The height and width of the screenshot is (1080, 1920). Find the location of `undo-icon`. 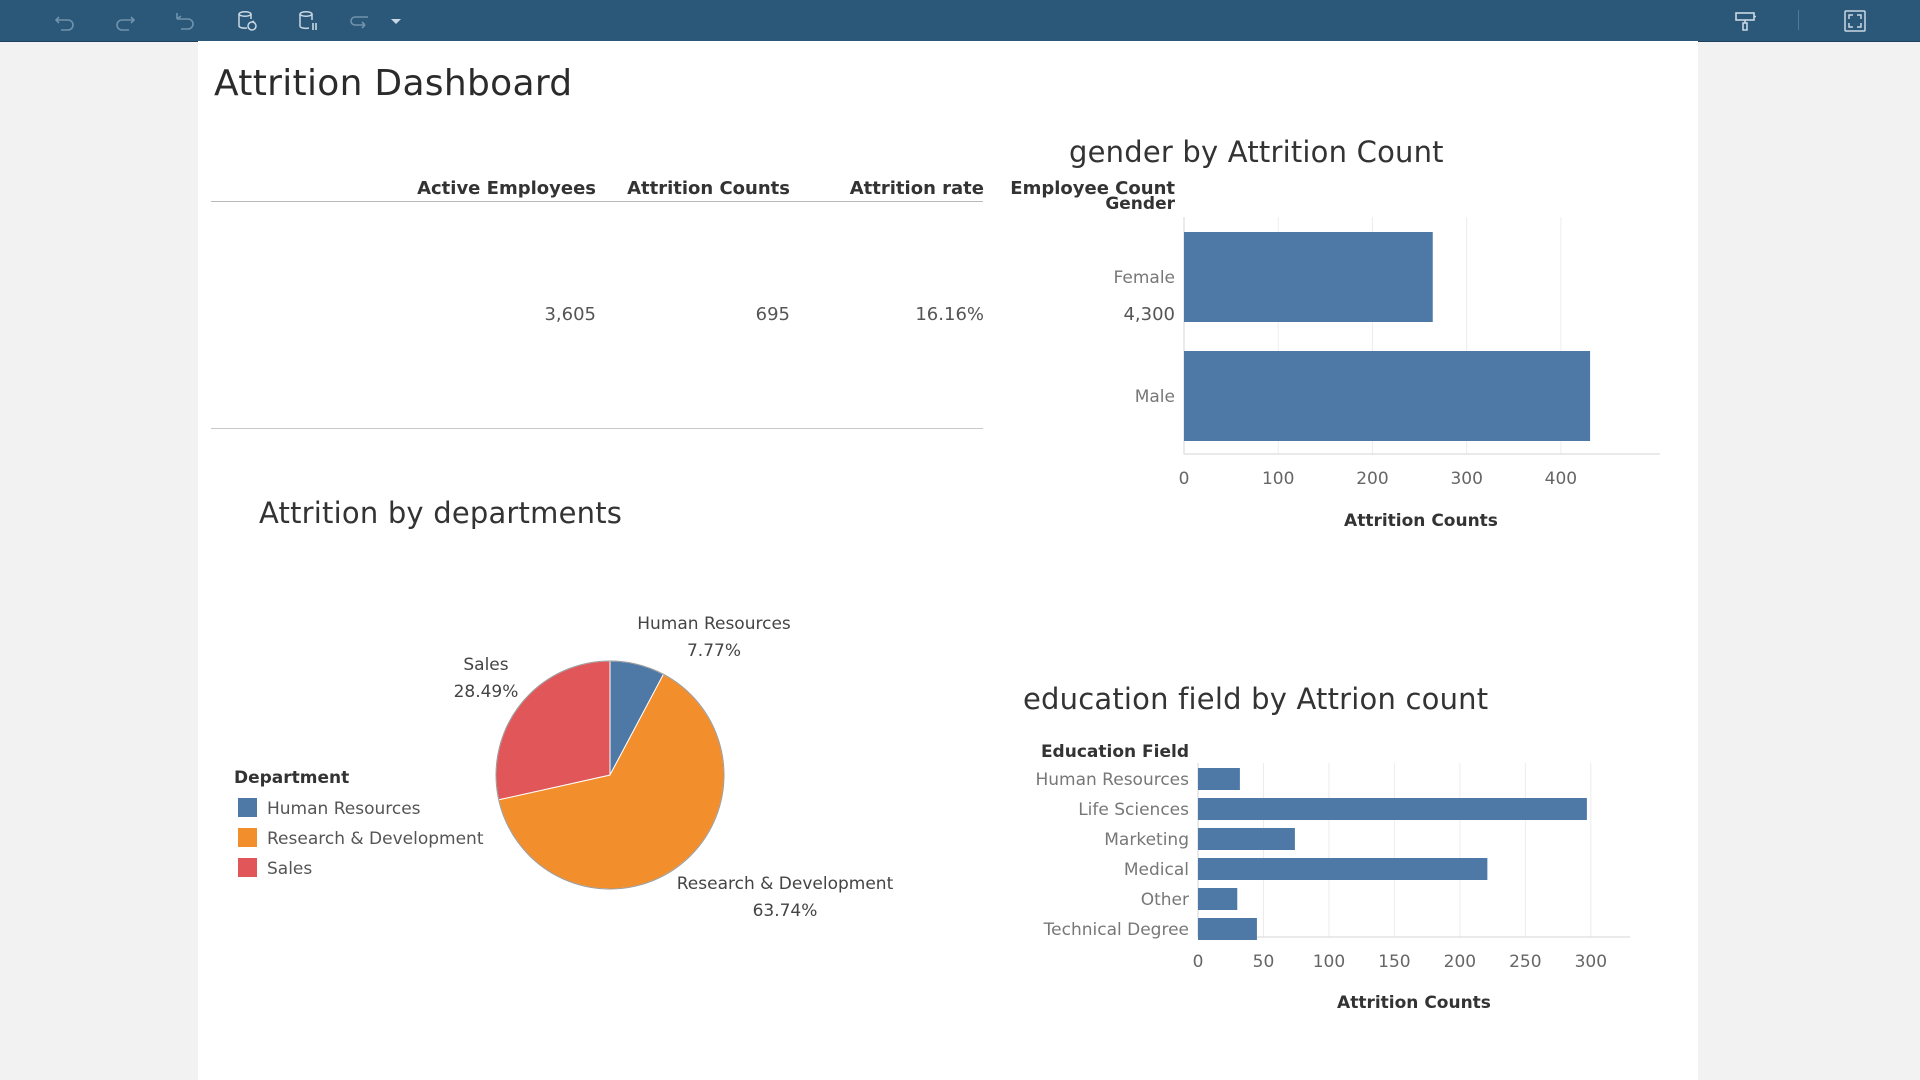

undo-icon is located at coordinates (64, 23).